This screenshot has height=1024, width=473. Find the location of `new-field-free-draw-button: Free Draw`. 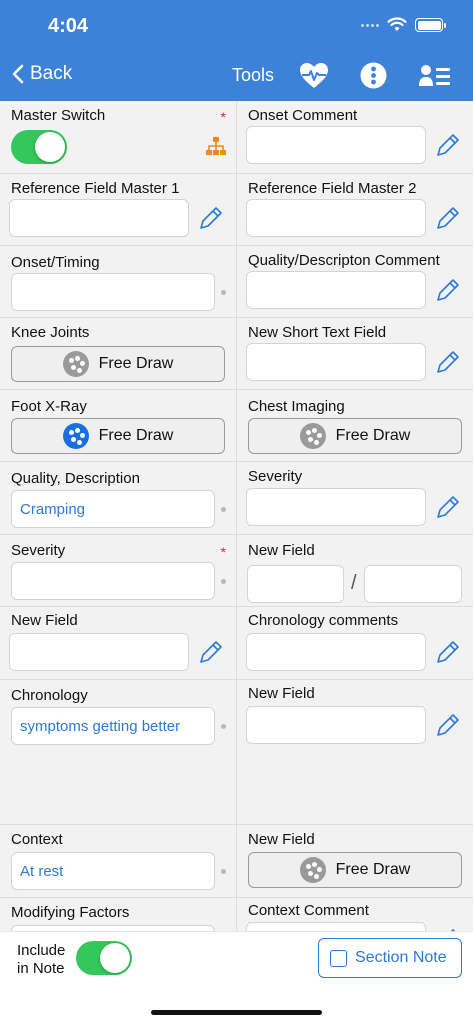

new-field-free-draw-button: Free Draw is located at coordinates (355, 870).